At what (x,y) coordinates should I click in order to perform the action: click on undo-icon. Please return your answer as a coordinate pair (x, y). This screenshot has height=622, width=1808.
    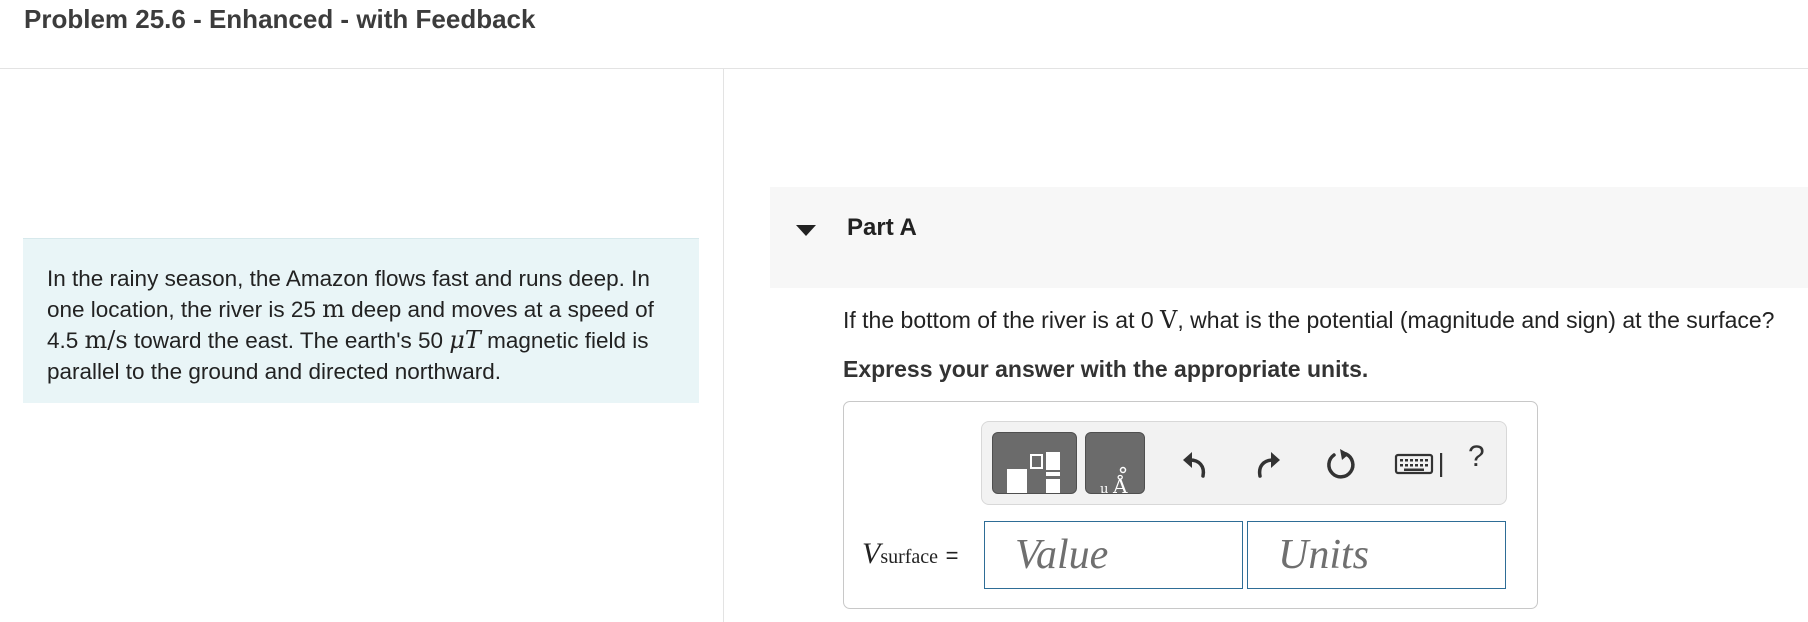
    Looking at the image, I should click on (1194, 465).